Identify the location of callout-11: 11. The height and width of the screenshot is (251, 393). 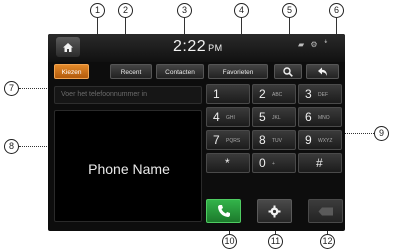
(275, 241).